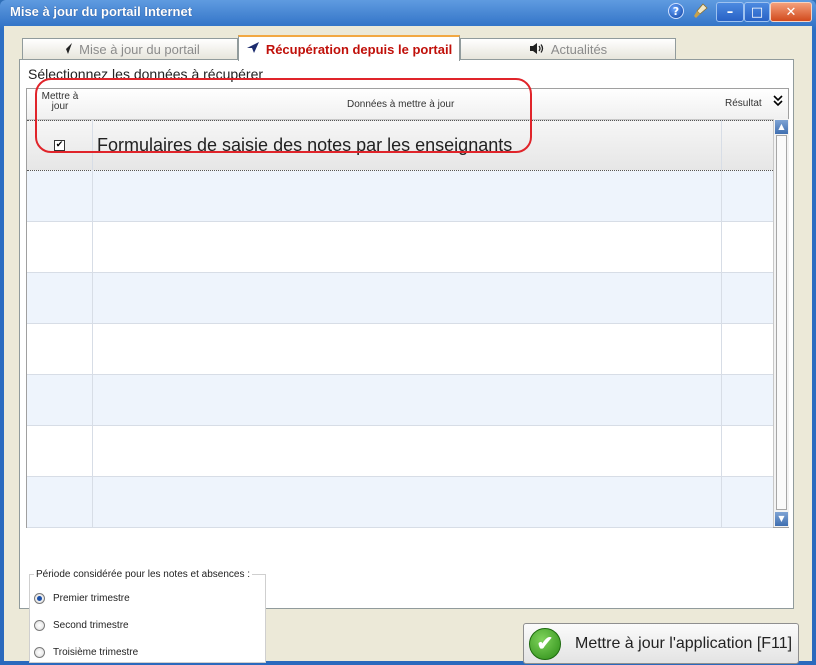 The width and height of the screenshot is (816, 665). What do you see at coordinates (537, 50) in the screenshot?
I see `speaker-icon` at bounding box center [537, 50].